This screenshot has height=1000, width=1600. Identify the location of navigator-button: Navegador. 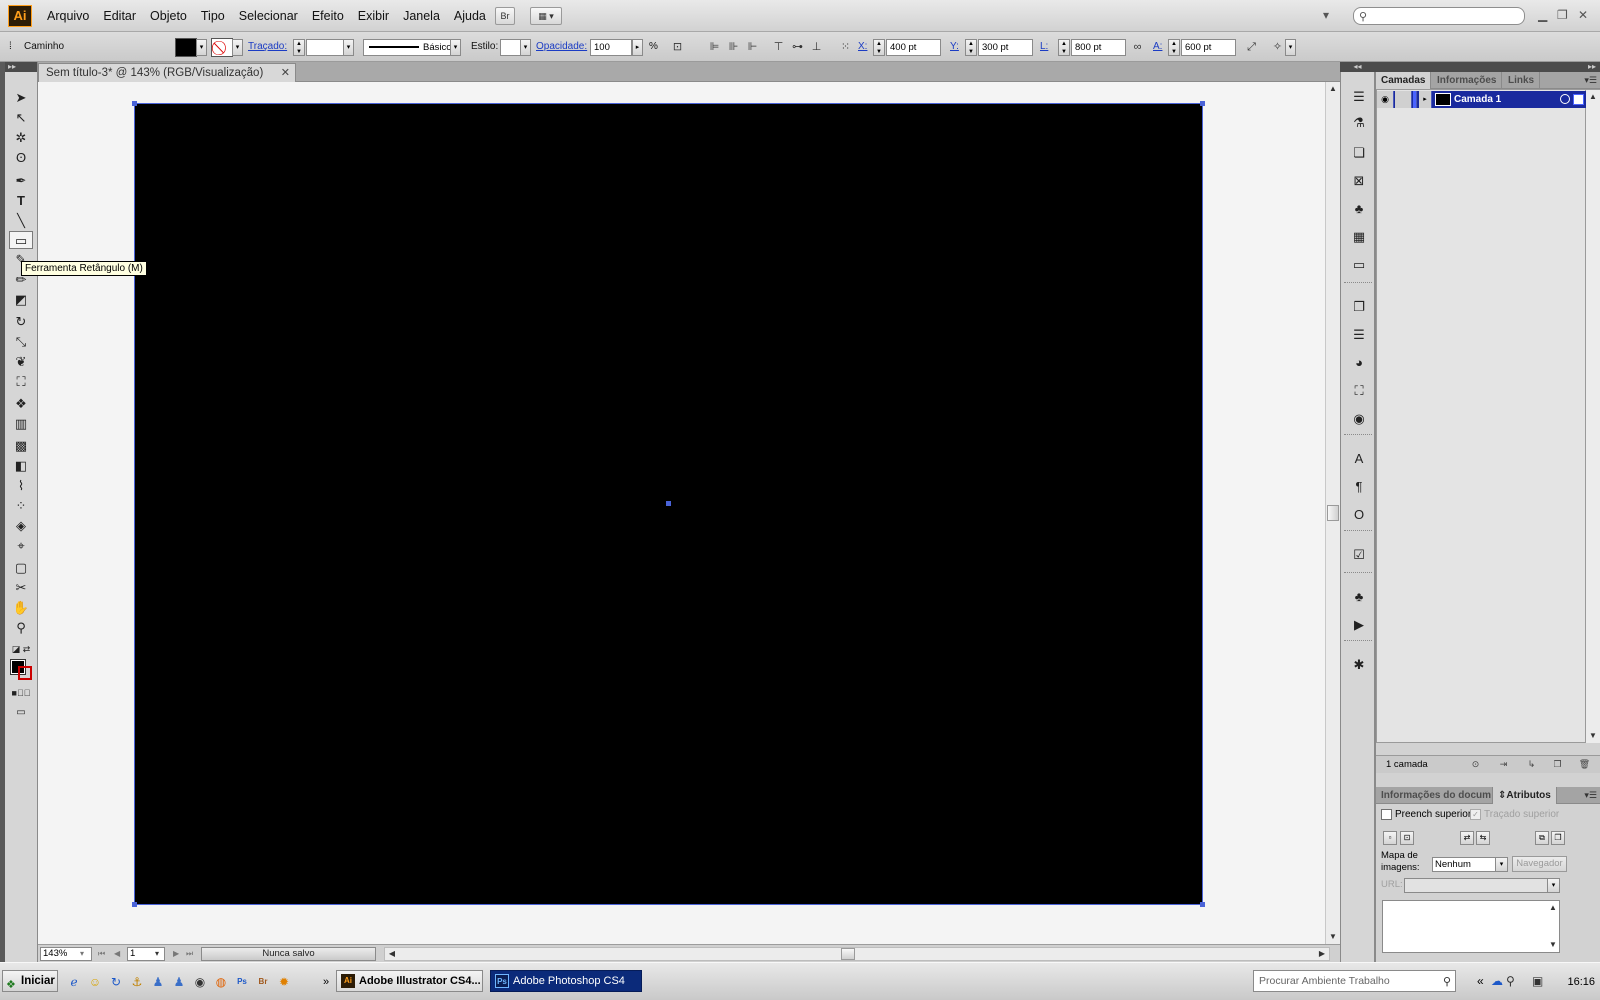
(1539, 864).